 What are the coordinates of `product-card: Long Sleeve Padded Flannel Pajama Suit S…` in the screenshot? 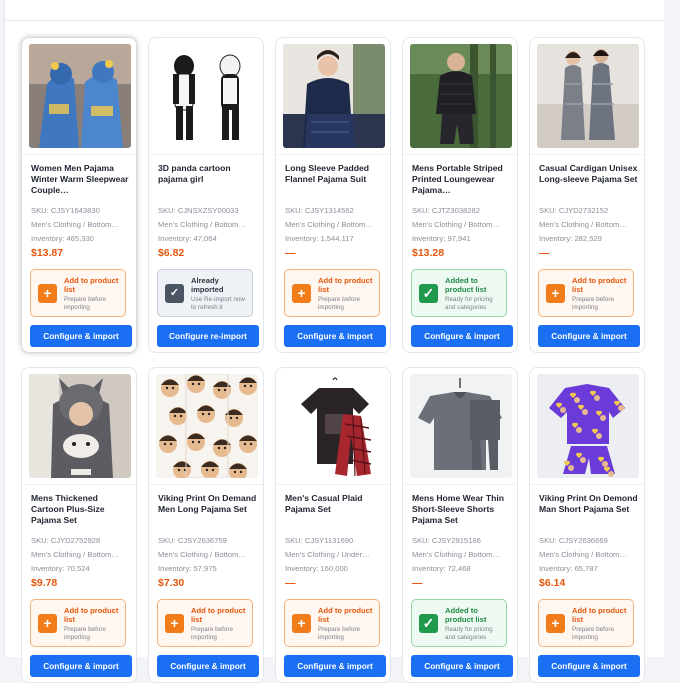 It's located at (333, 195).